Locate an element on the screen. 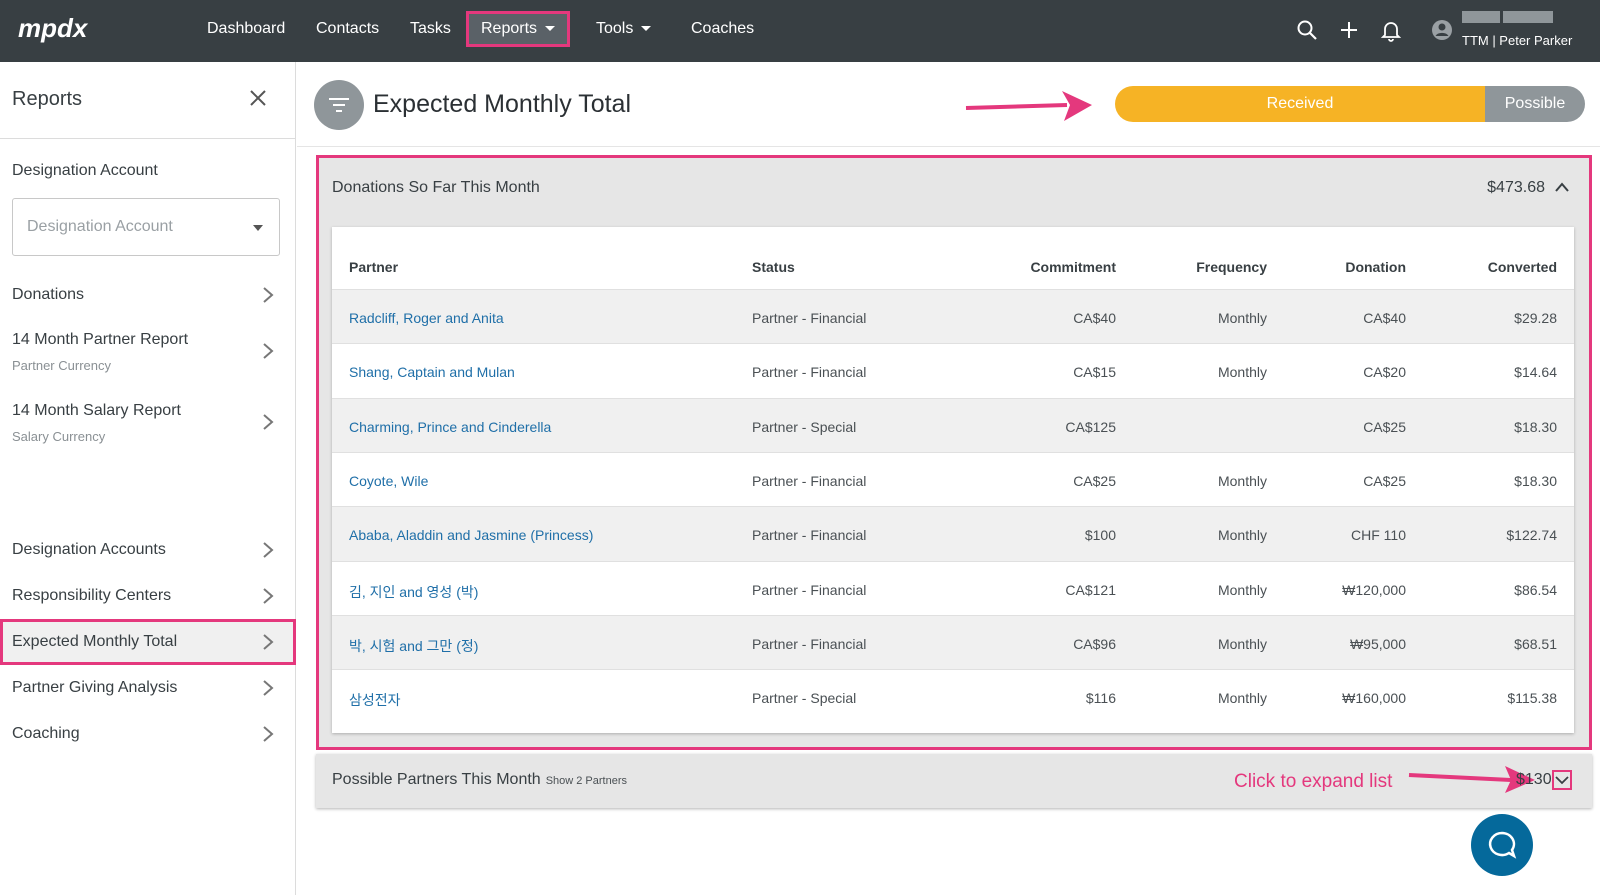  filter-icon is located at coordinates (339, 105).